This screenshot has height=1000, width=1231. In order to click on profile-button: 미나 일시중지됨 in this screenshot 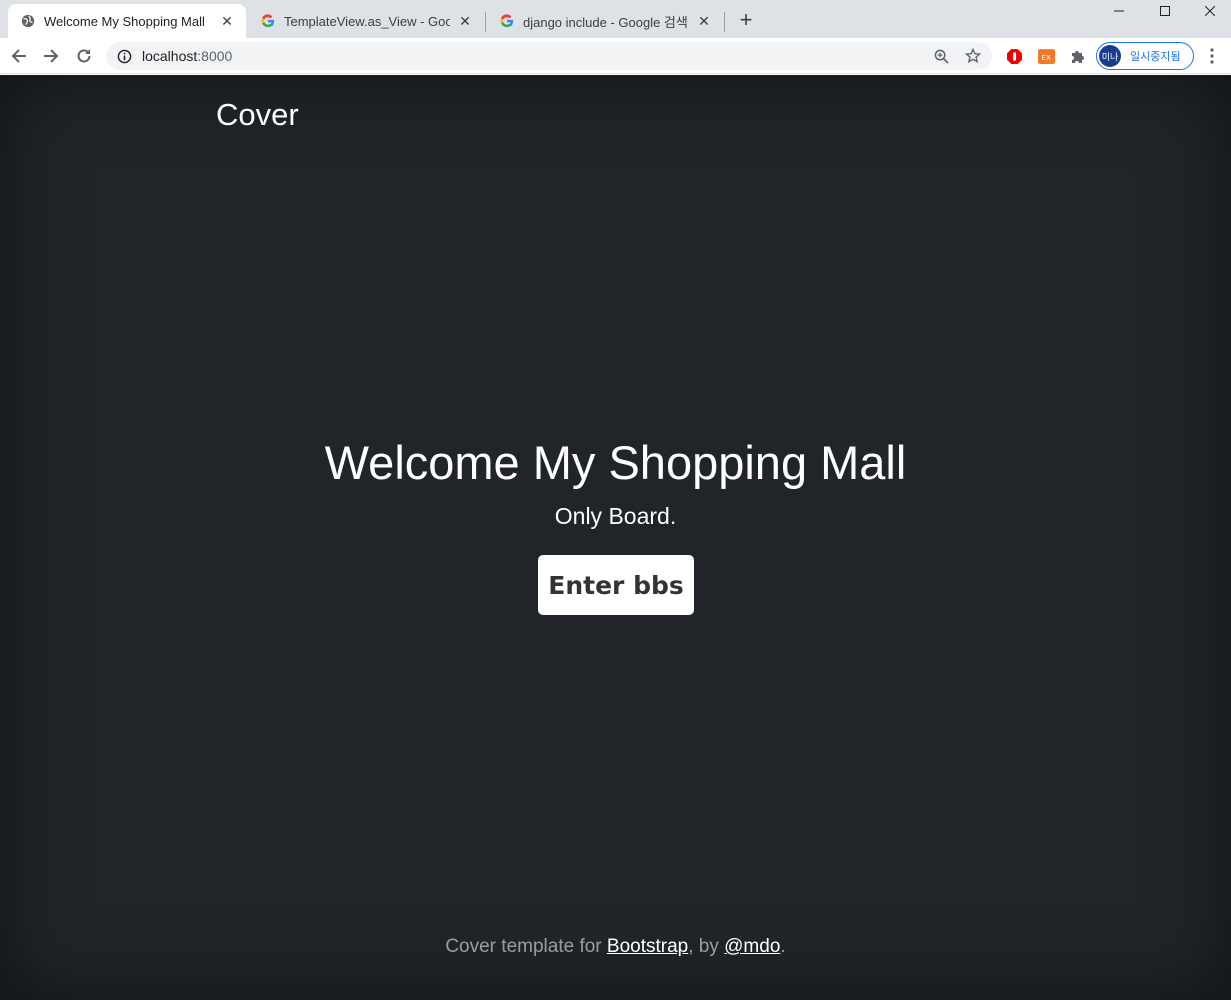, I will do `click(1145, 56)`.